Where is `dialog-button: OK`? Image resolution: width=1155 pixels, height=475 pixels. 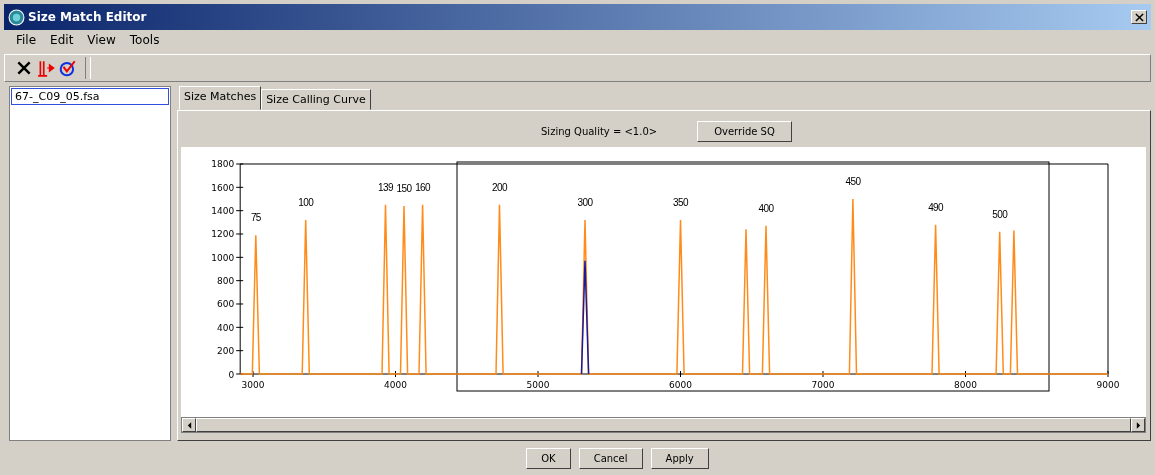
dialog-button: OK is located at coordinates (548, 458).